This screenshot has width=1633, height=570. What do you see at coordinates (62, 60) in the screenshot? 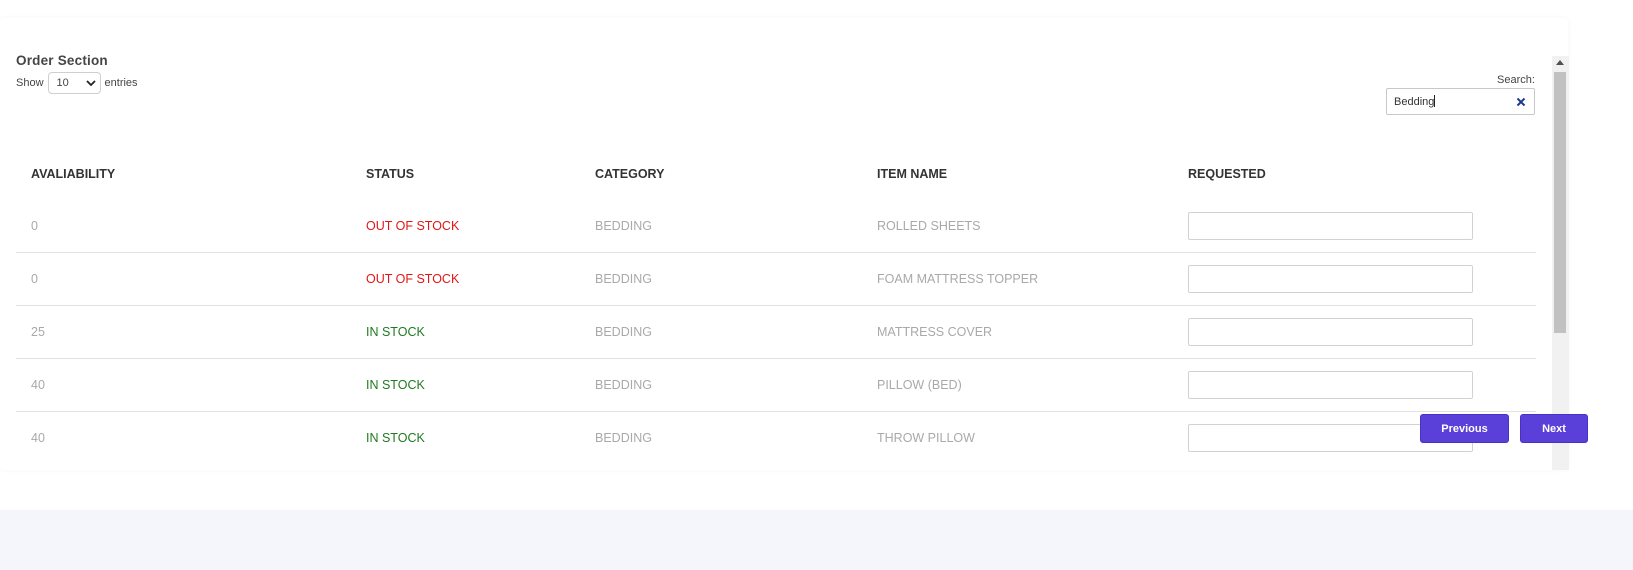
I see `card-title: Order Section` at bounding box center [62, 60].